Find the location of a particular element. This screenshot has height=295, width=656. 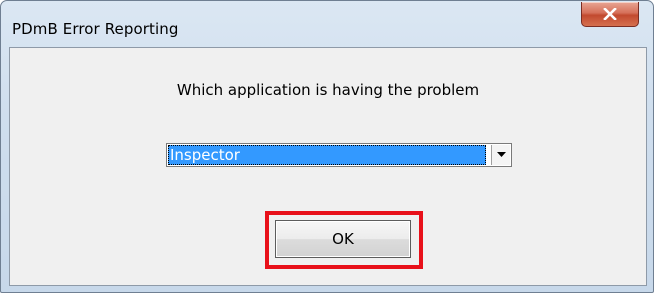

prompt-label: Which application is having the problem is located at coordinates (328, 90).